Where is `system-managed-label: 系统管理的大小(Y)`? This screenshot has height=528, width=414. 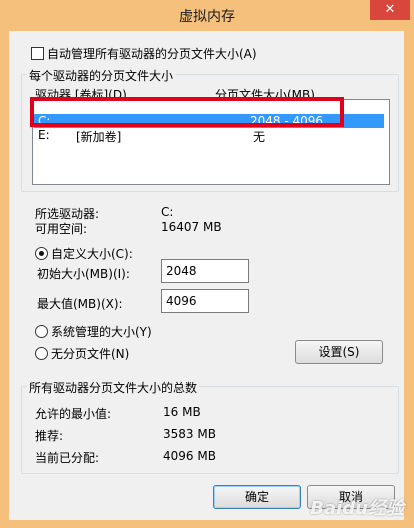
system-managed-label: 系统管理的大小(Y) is located at coordinates (101, 331).